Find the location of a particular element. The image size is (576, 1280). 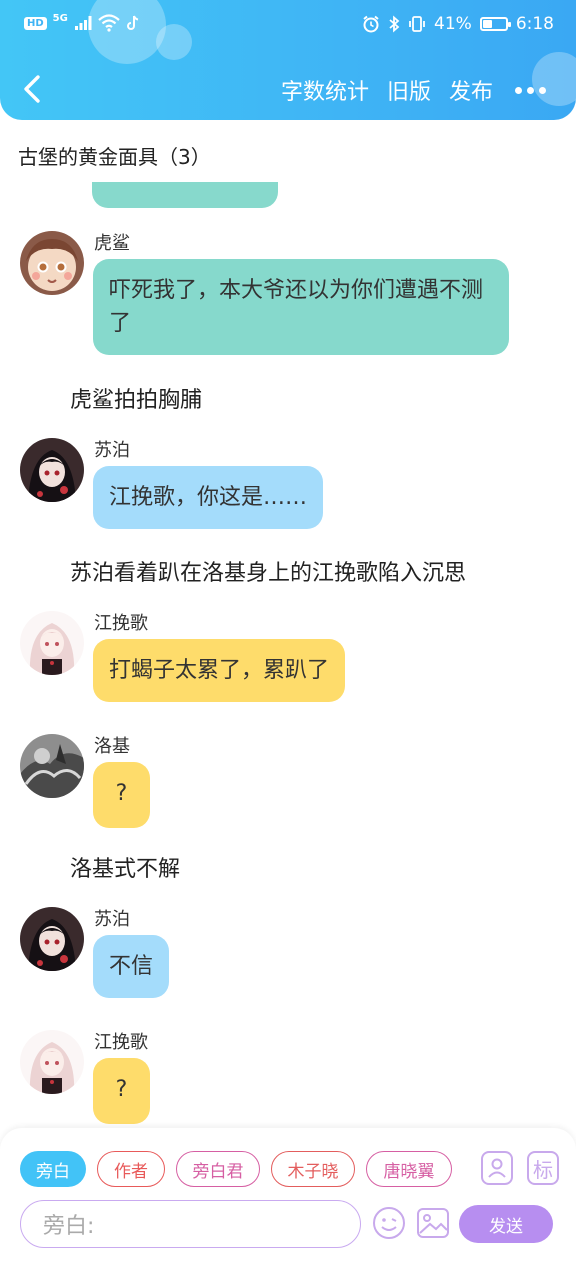

more-button is located at coordinates (530, 90).